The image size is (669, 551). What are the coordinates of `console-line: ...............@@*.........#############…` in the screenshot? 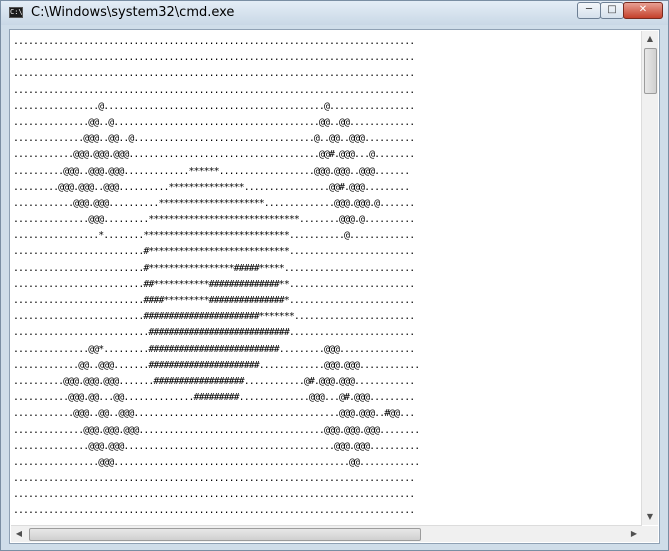 It's located at (214, 349).